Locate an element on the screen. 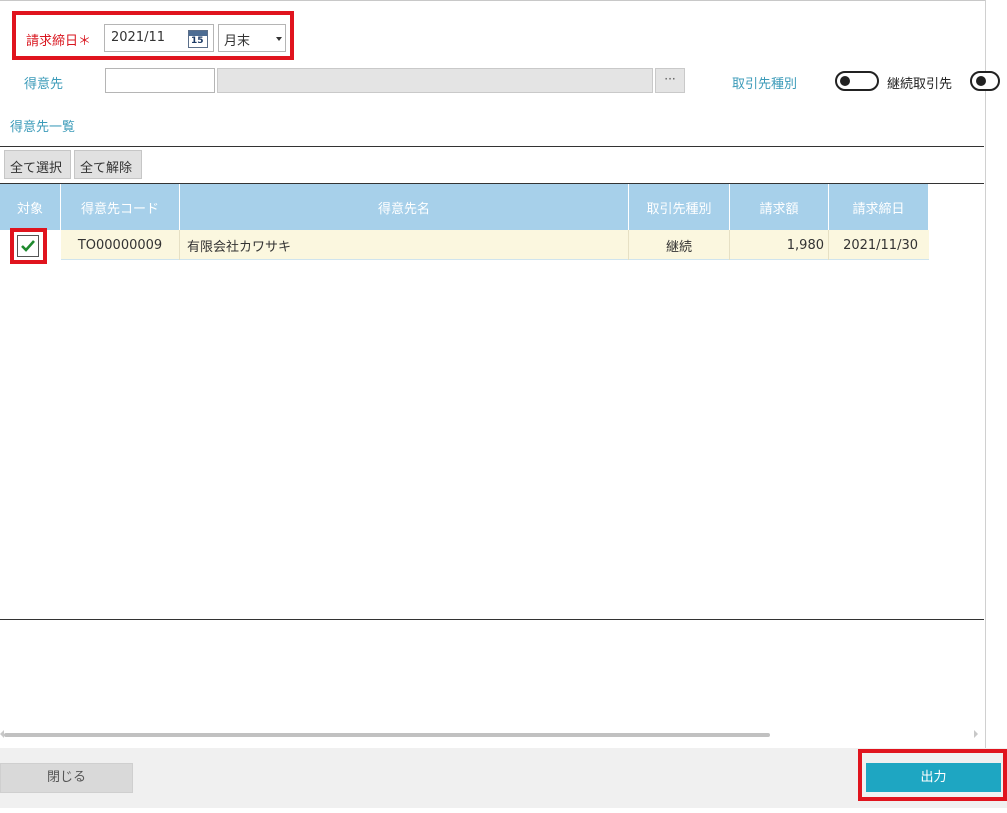 The image size is (1007, 813). billing-date-label: 請求締日＊ is located at coordinates (59, 41).